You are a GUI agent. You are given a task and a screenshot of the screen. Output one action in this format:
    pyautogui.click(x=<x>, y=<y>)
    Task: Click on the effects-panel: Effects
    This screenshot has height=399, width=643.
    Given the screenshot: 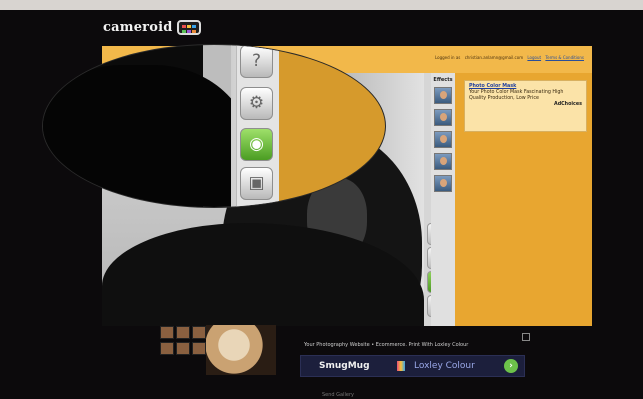 What is the action you would take?
    pyautogui.click(x=443, y=199)
    